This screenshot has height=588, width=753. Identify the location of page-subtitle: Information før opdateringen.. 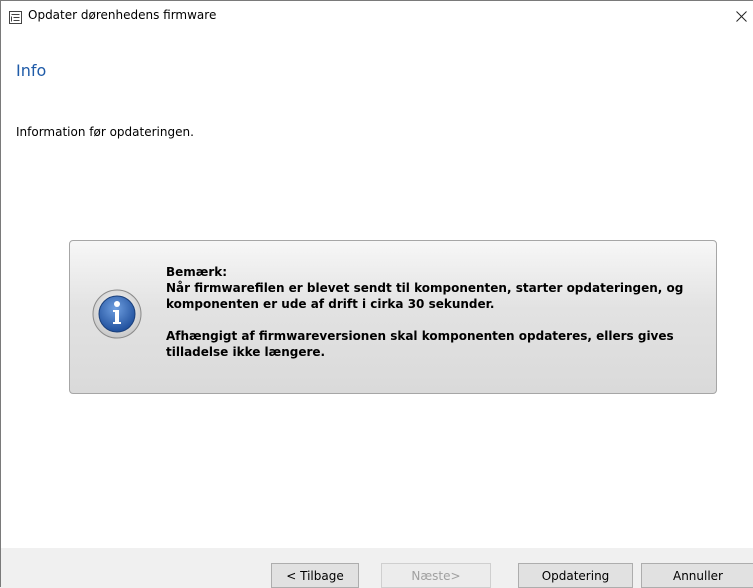
(105, 132).